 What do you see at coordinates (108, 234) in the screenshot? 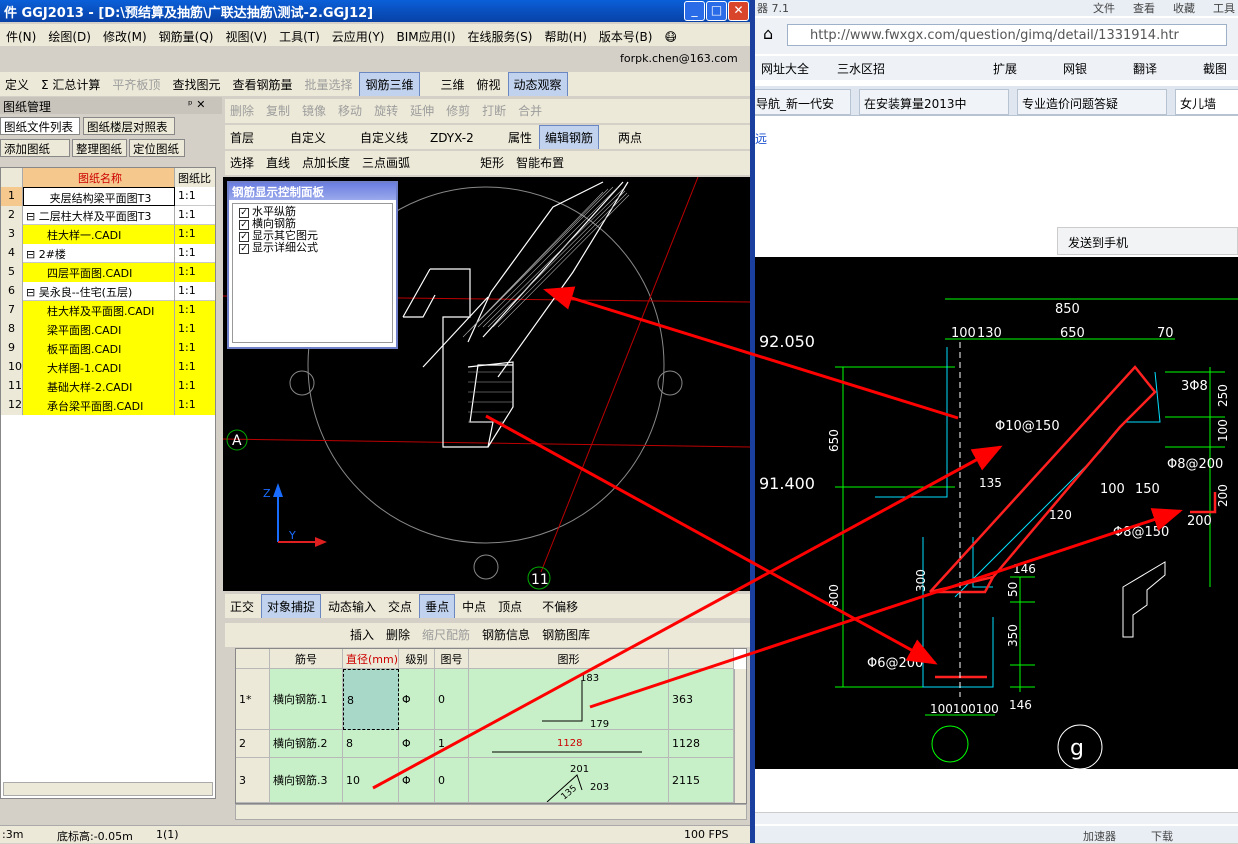
I see `list-item: 3 柱大样一.CADI 1:1` at bounding box center [108, 234].